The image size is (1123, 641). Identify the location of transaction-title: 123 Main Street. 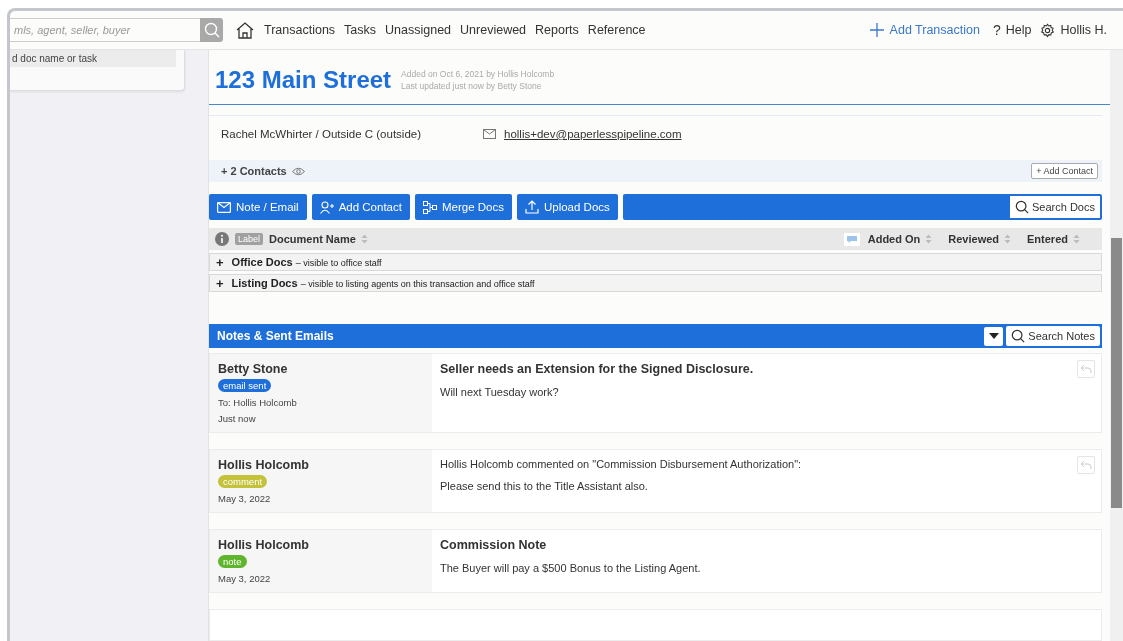
(303, 80).